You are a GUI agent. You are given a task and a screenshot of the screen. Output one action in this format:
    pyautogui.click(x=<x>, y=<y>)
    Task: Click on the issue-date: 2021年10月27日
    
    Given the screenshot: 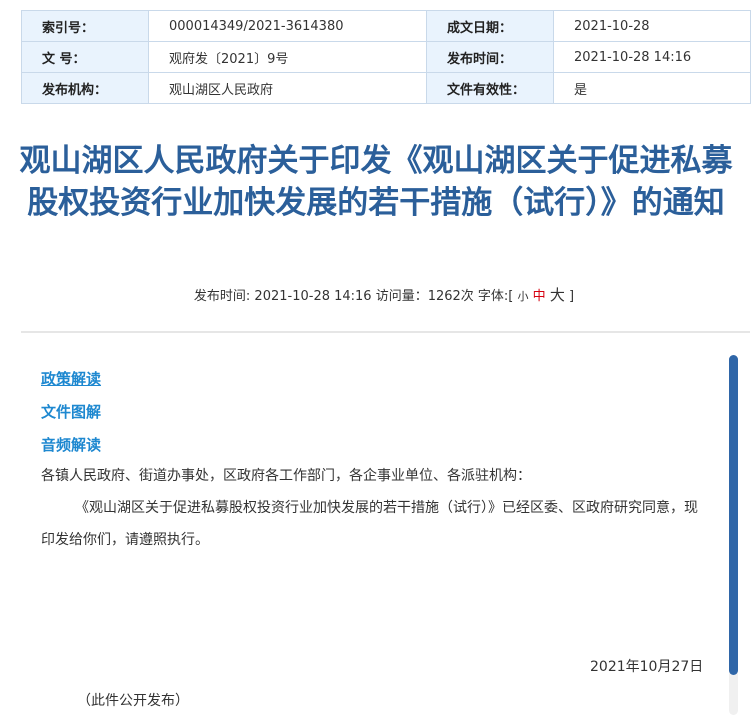 What is the action you would take?
    pyautogui.click(x=647, y=667)
    